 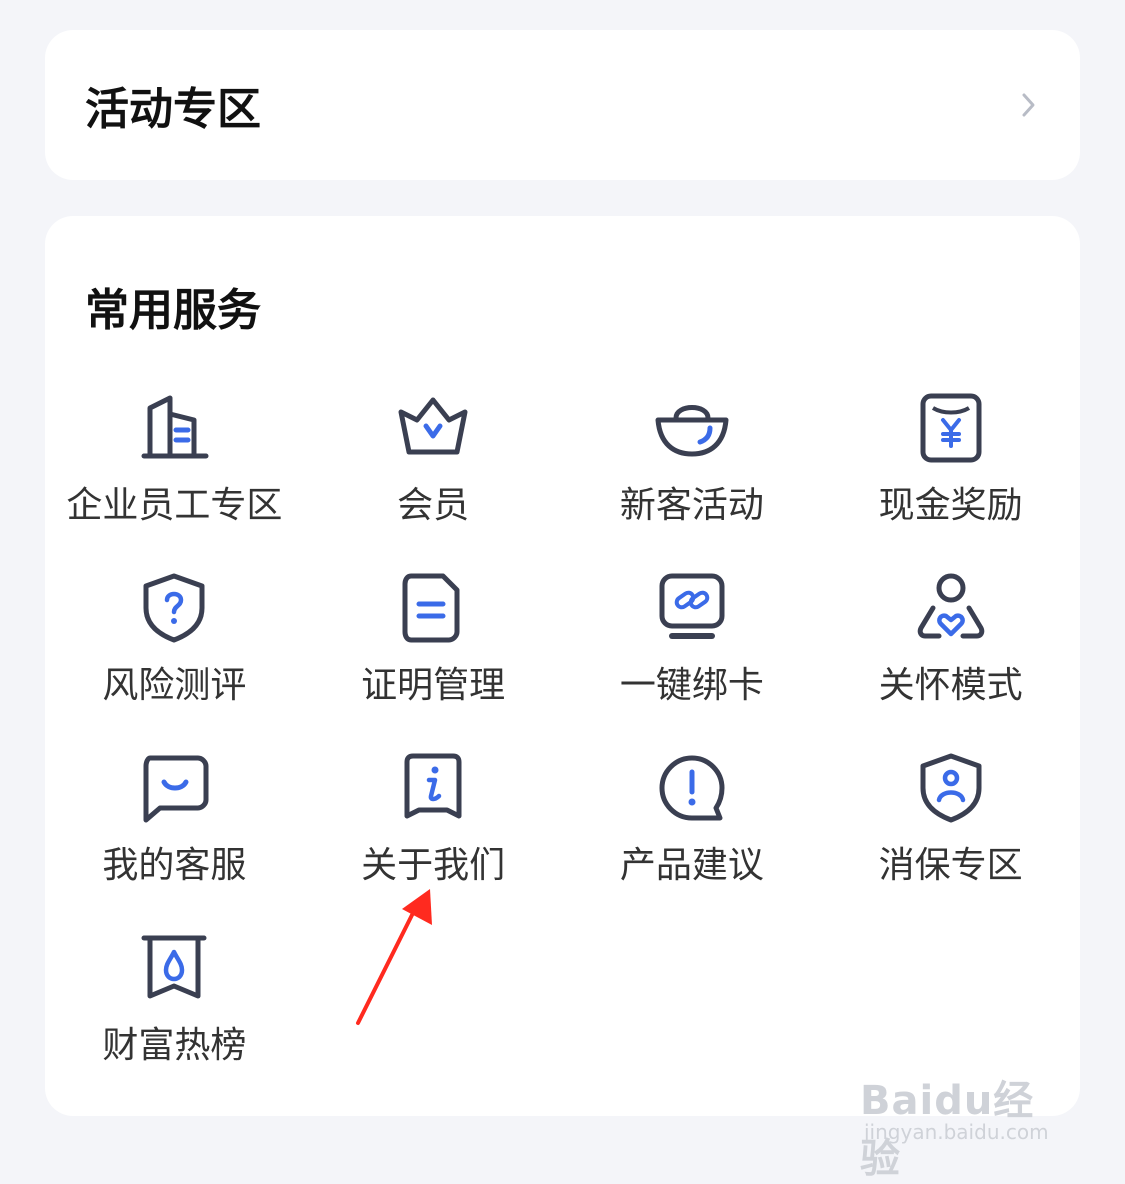 I want to click on shield-user-icon, so click(x=951, y=788).